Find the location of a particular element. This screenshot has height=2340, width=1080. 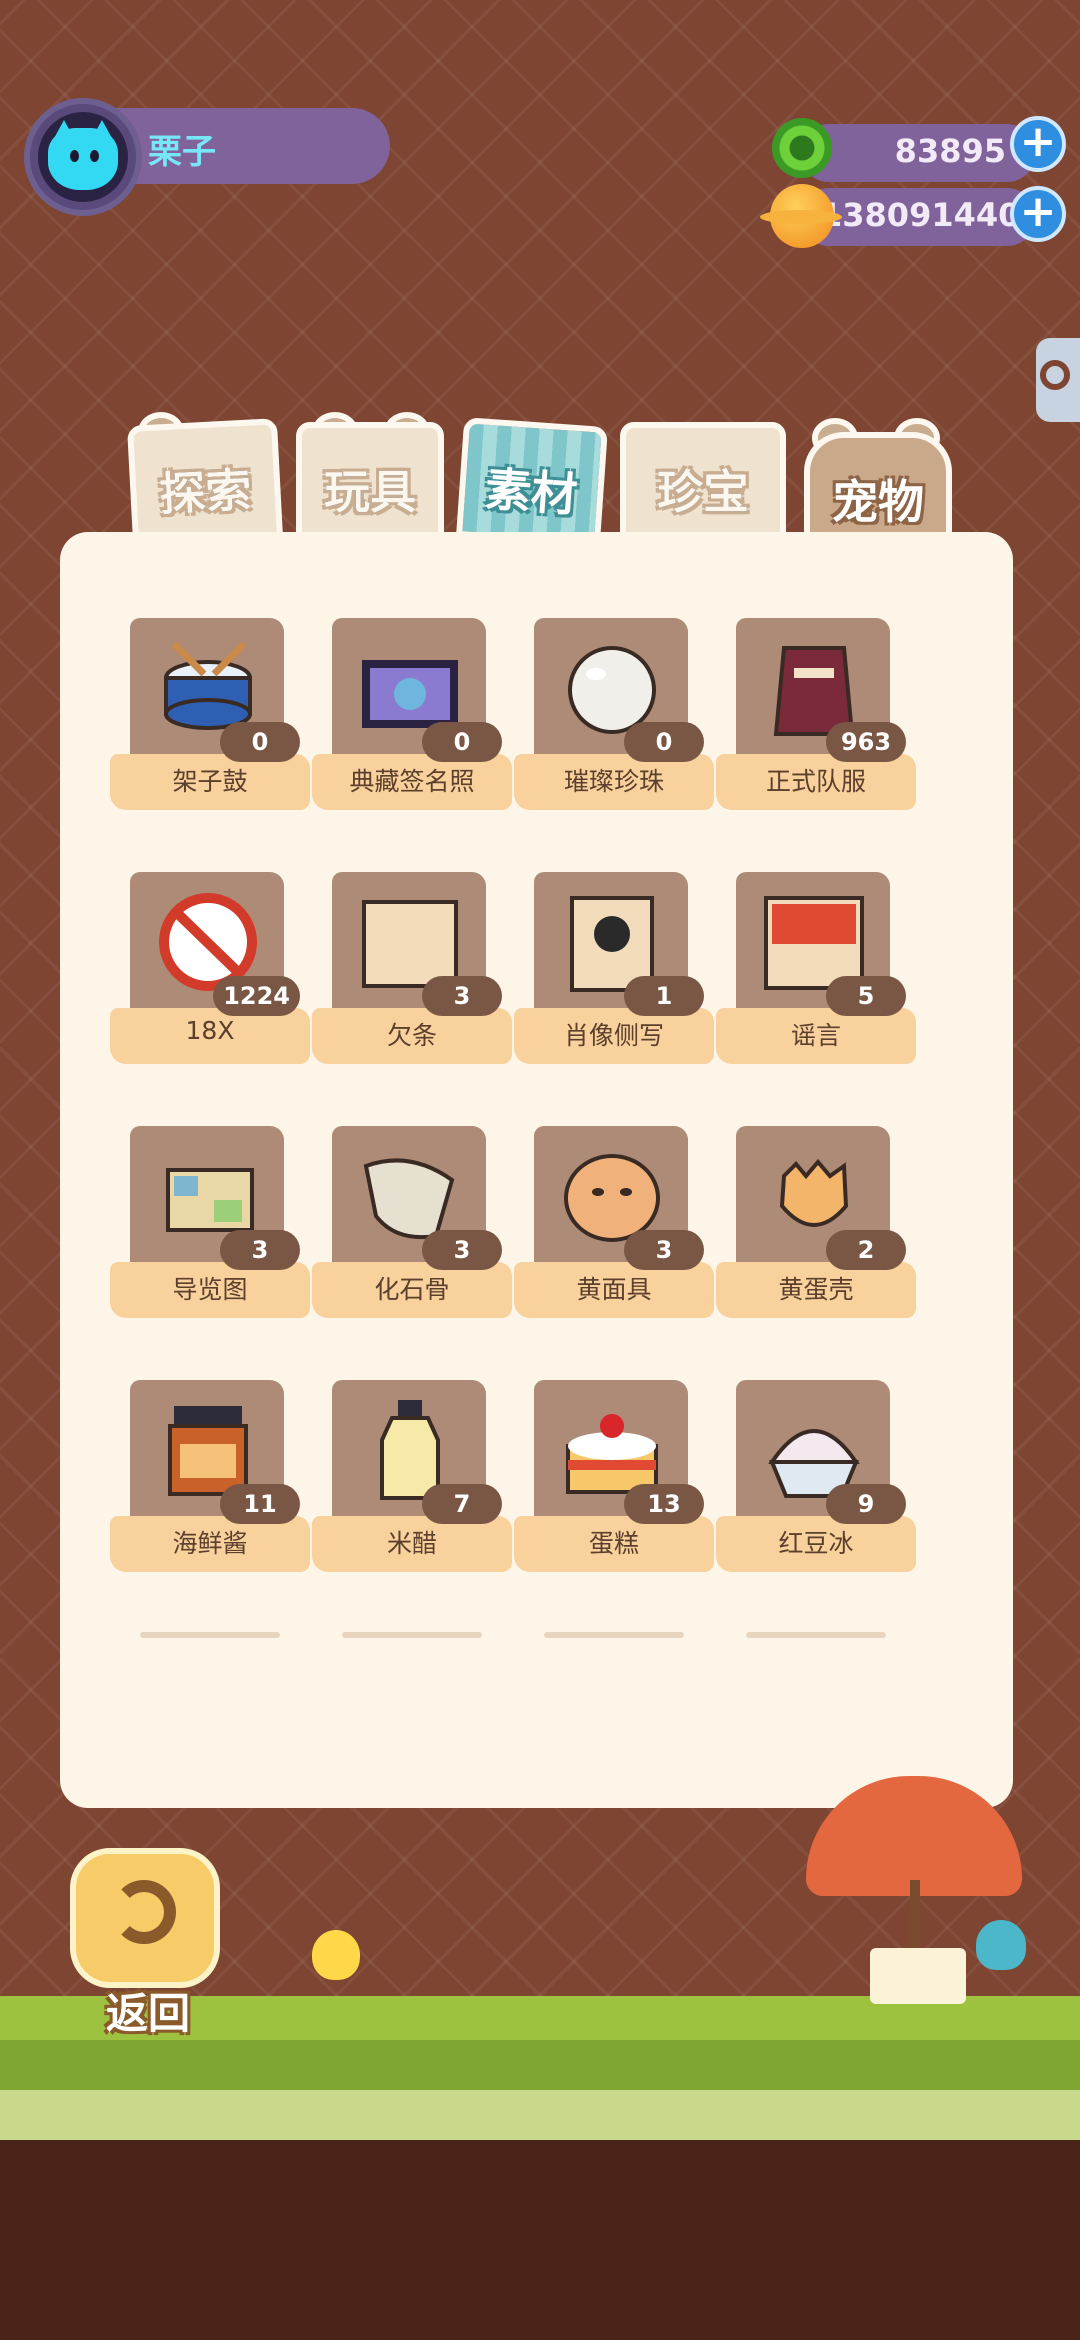

add-green-coin-button: + is located at coordinates (1038, 144).